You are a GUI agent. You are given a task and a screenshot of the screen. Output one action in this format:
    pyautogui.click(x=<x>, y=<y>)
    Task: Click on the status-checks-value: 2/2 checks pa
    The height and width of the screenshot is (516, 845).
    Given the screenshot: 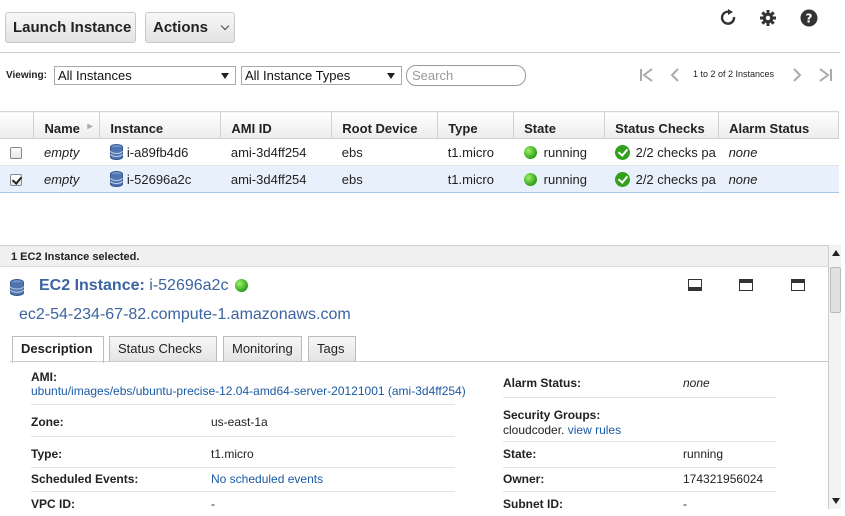 What is the action you would take?
    pyautogui.click(x=675, y=179)
    